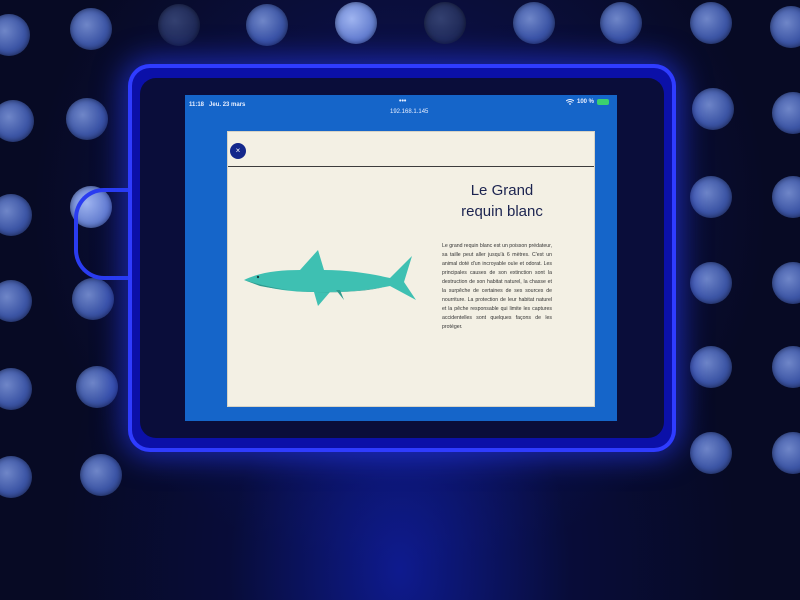 This screenshot has width=800, height=600. What do you see at coordinates (402, 101) in the screenshot?
I see `multitask-dots-icon: •••` at bounding box center [402, 101].